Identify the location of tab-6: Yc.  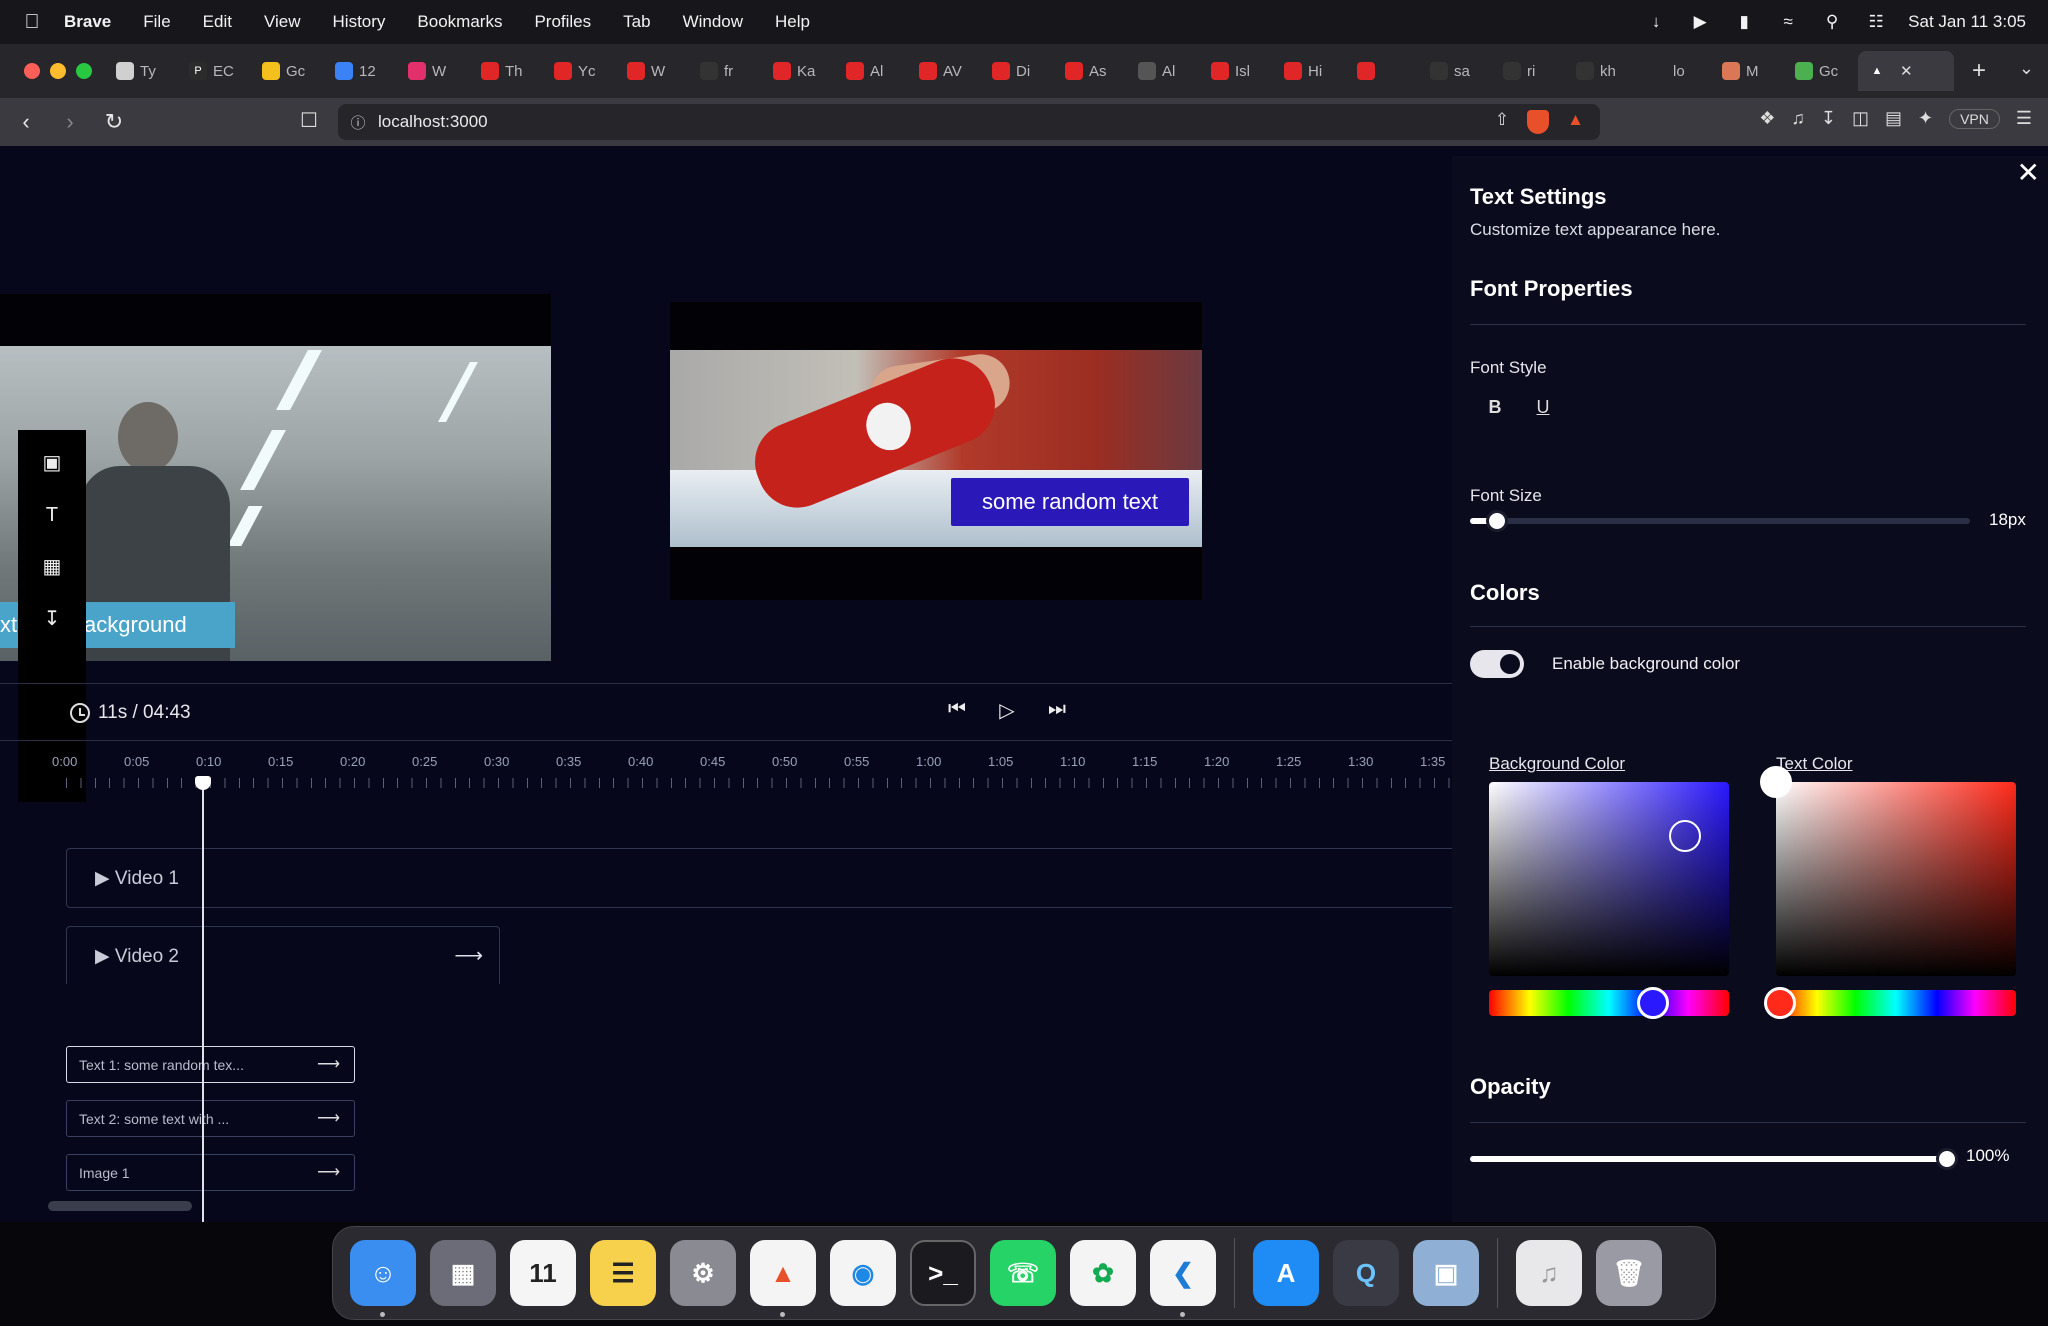
(580, 71).